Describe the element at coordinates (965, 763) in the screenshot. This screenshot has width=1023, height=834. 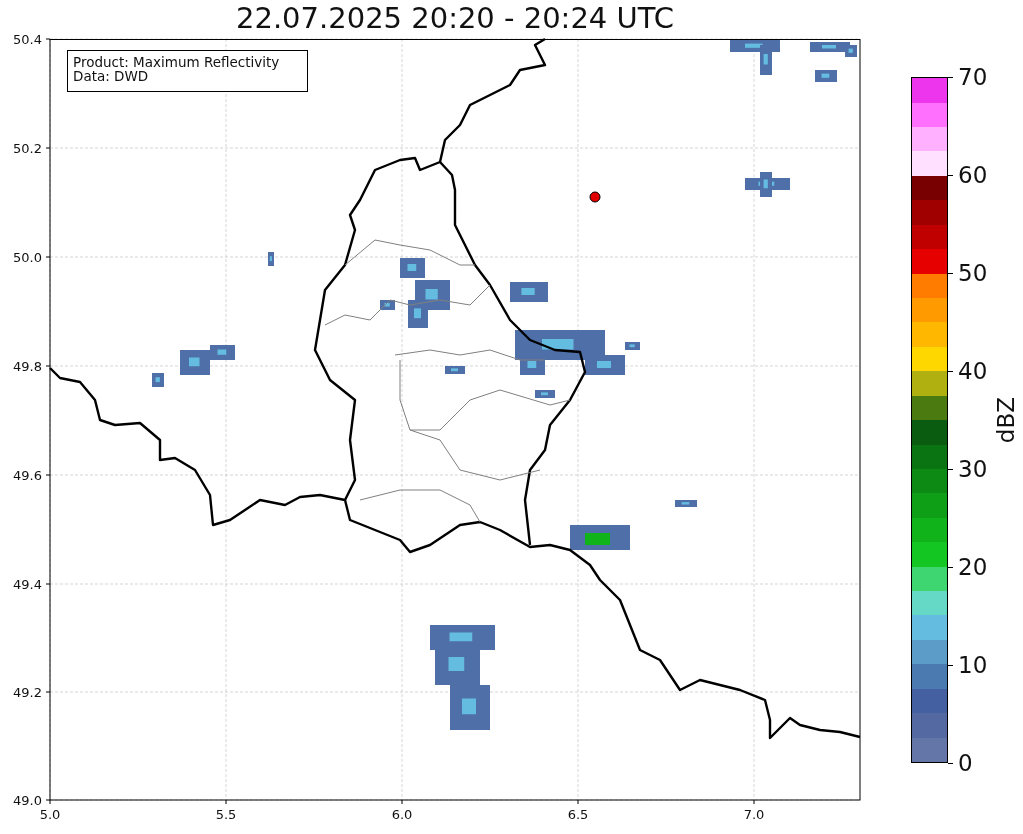
I see `colorbar-tick-label: 0` at that location.